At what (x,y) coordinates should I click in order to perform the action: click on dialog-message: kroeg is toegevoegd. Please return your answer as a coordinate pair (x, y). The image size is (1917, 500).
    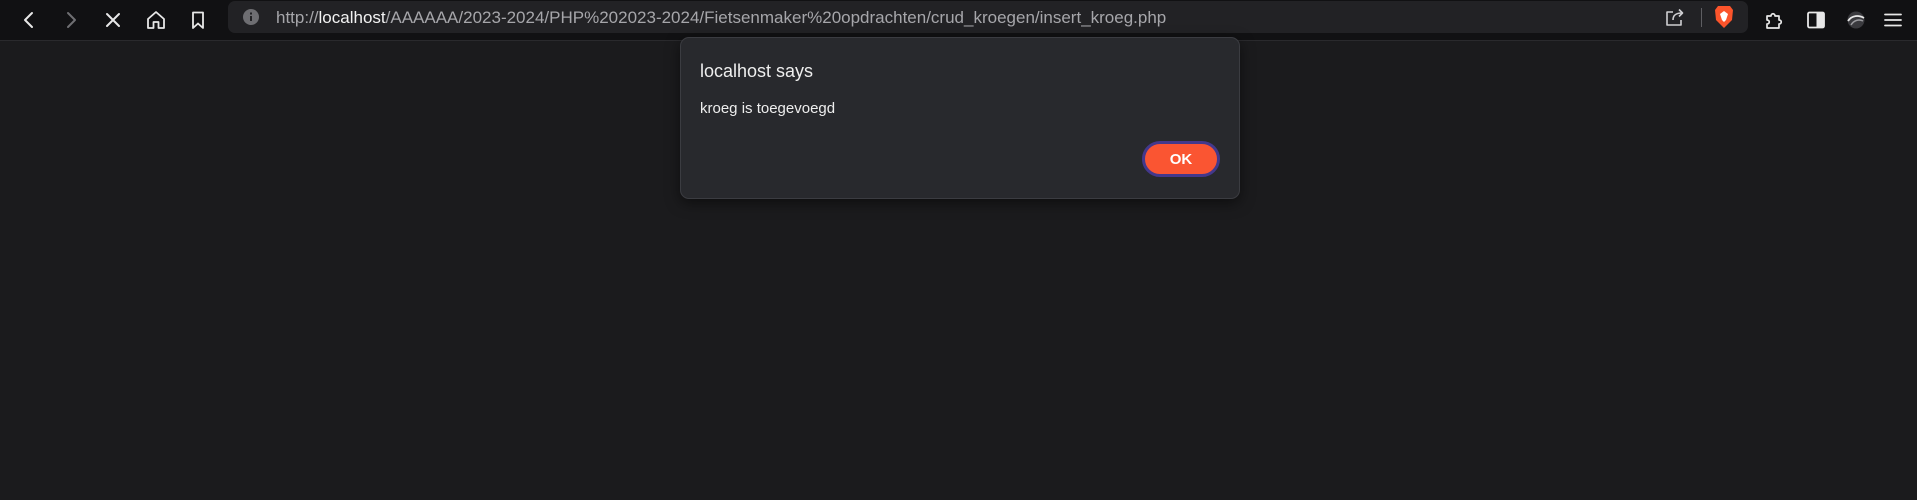
    Looking at the image, I should click on (768, 108).